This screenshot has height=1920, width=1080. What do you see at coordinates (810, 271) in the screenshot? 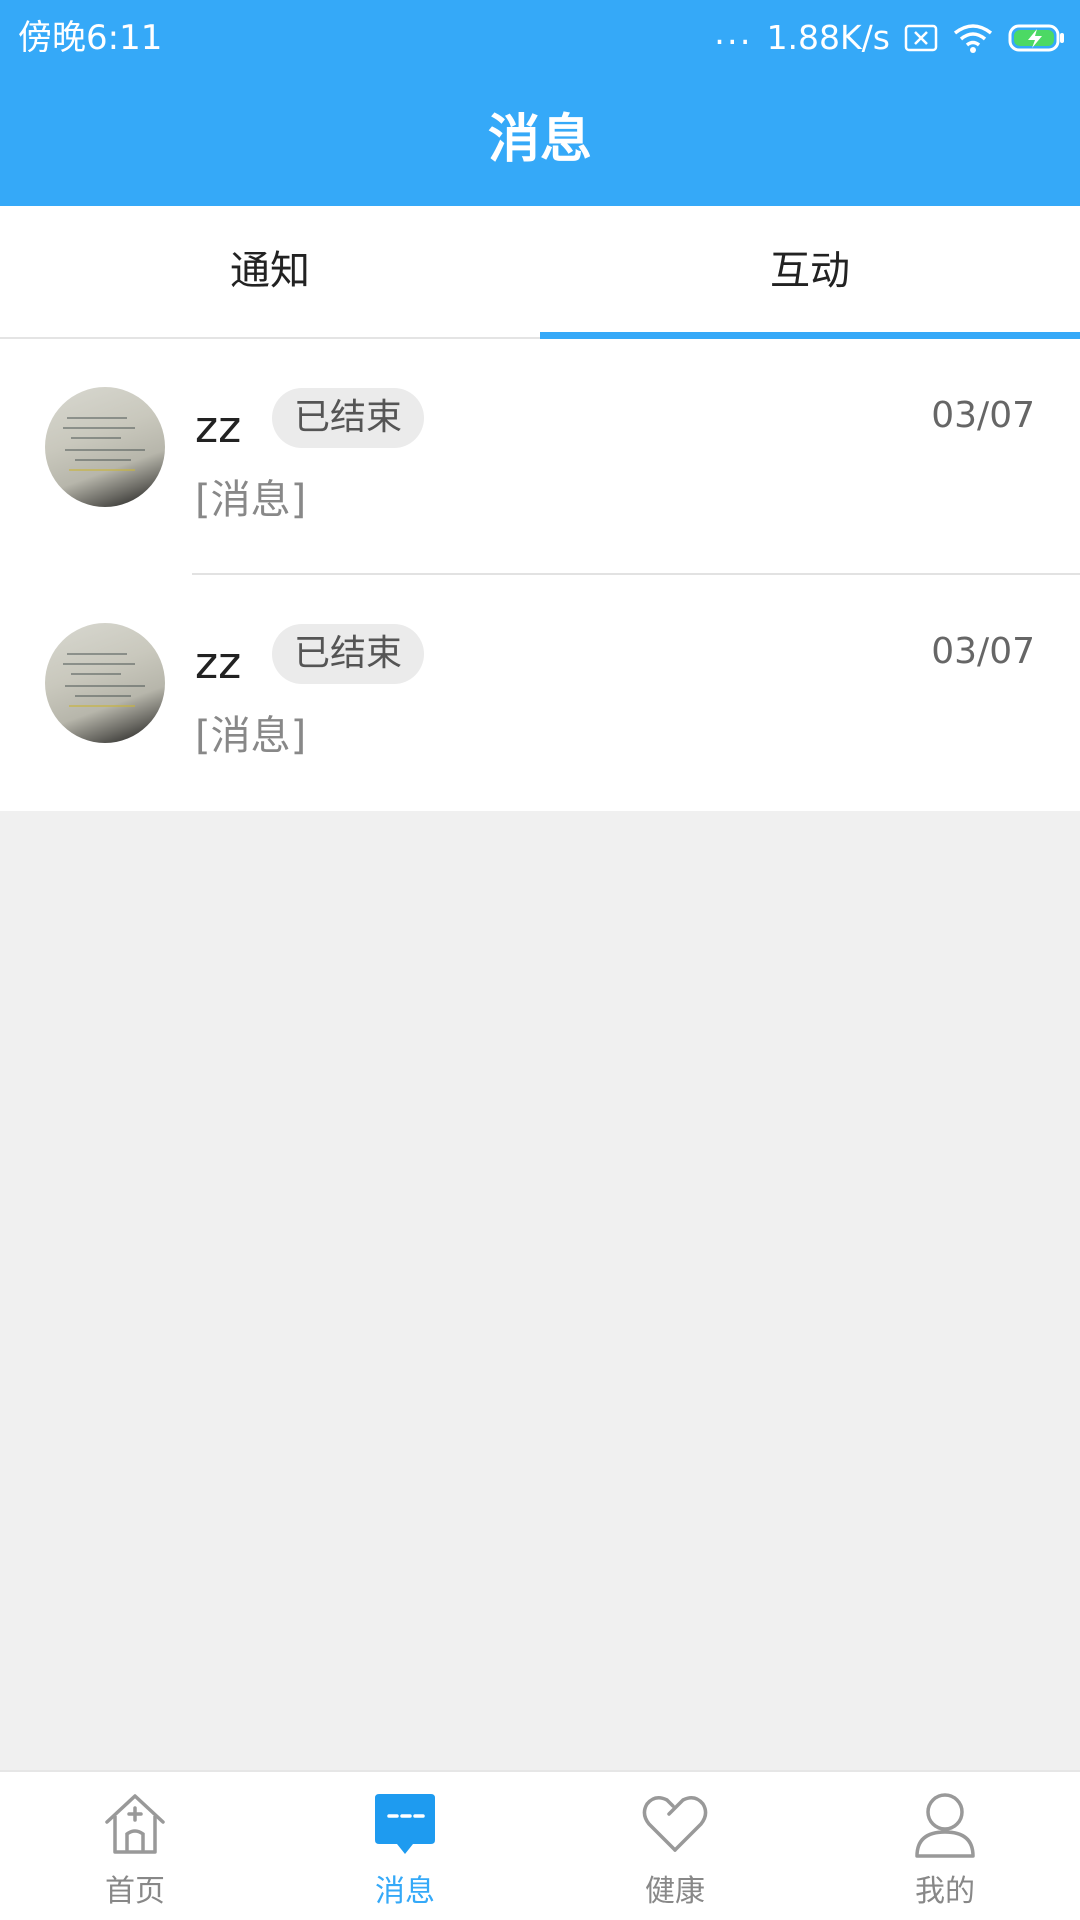
I see `tab-interactions: 互动` at bounding box center [810, 271].